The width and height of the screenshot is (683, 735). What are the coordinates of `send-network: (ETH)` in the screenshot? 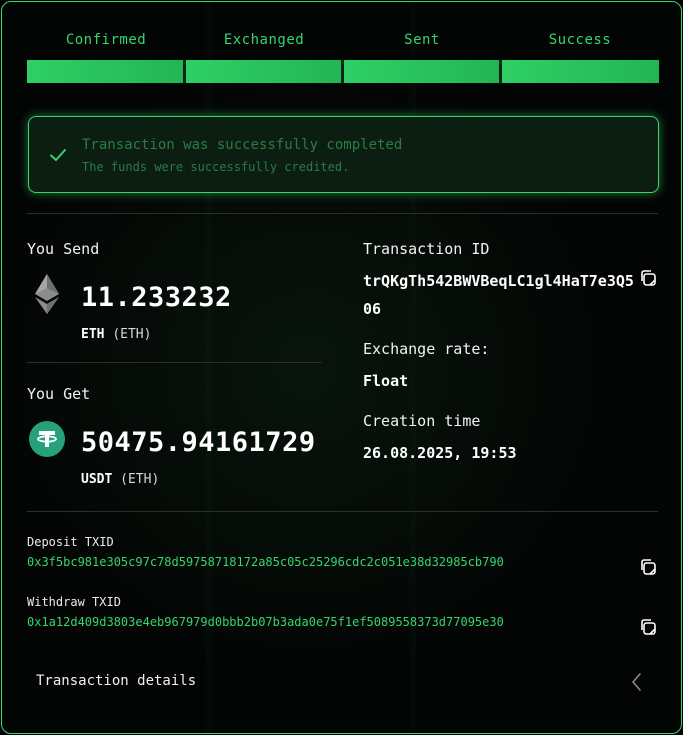 It's located at (132, 334).